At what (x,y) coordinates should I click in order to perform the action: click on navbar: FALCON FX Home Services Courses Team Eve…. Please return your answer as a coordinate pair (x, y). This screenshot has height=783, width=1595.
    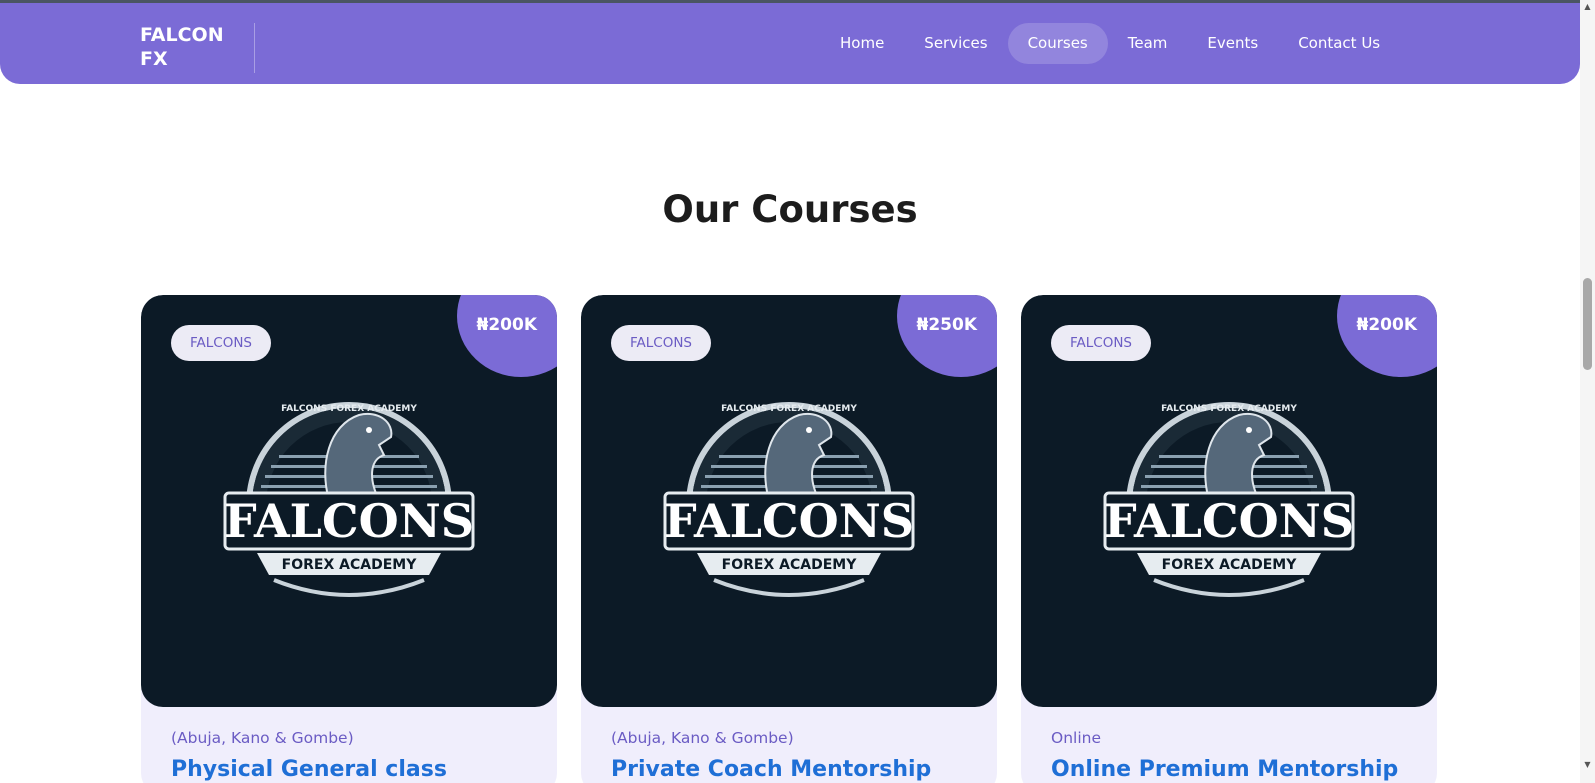
    Looking at the image, I should click on (790, 43).